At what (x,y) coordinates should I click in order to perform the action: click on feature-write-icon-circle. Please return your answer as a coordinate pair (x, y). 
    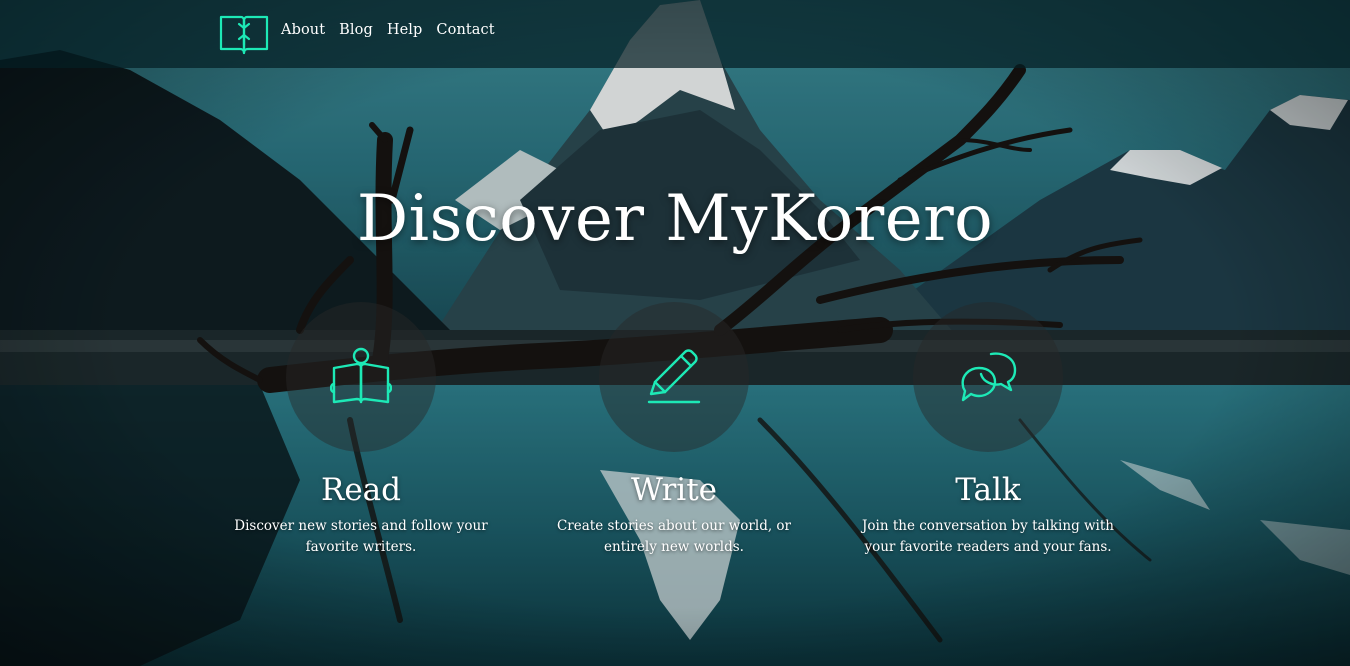
    Looking at the image, I should click on (674, 377).